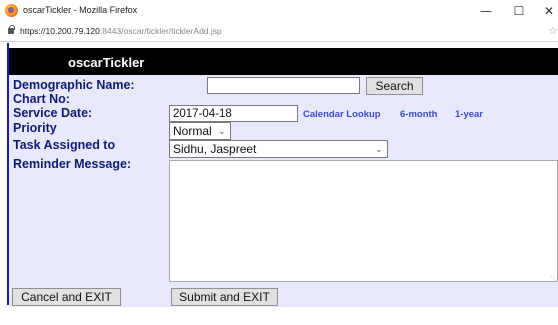 This screenshot has width=558, height=325. What do you see at coordinates (342, 114) in the screenshot?
I see `calendar-lookup-link: Calendar Lookup` at bounding box center [342, 114].